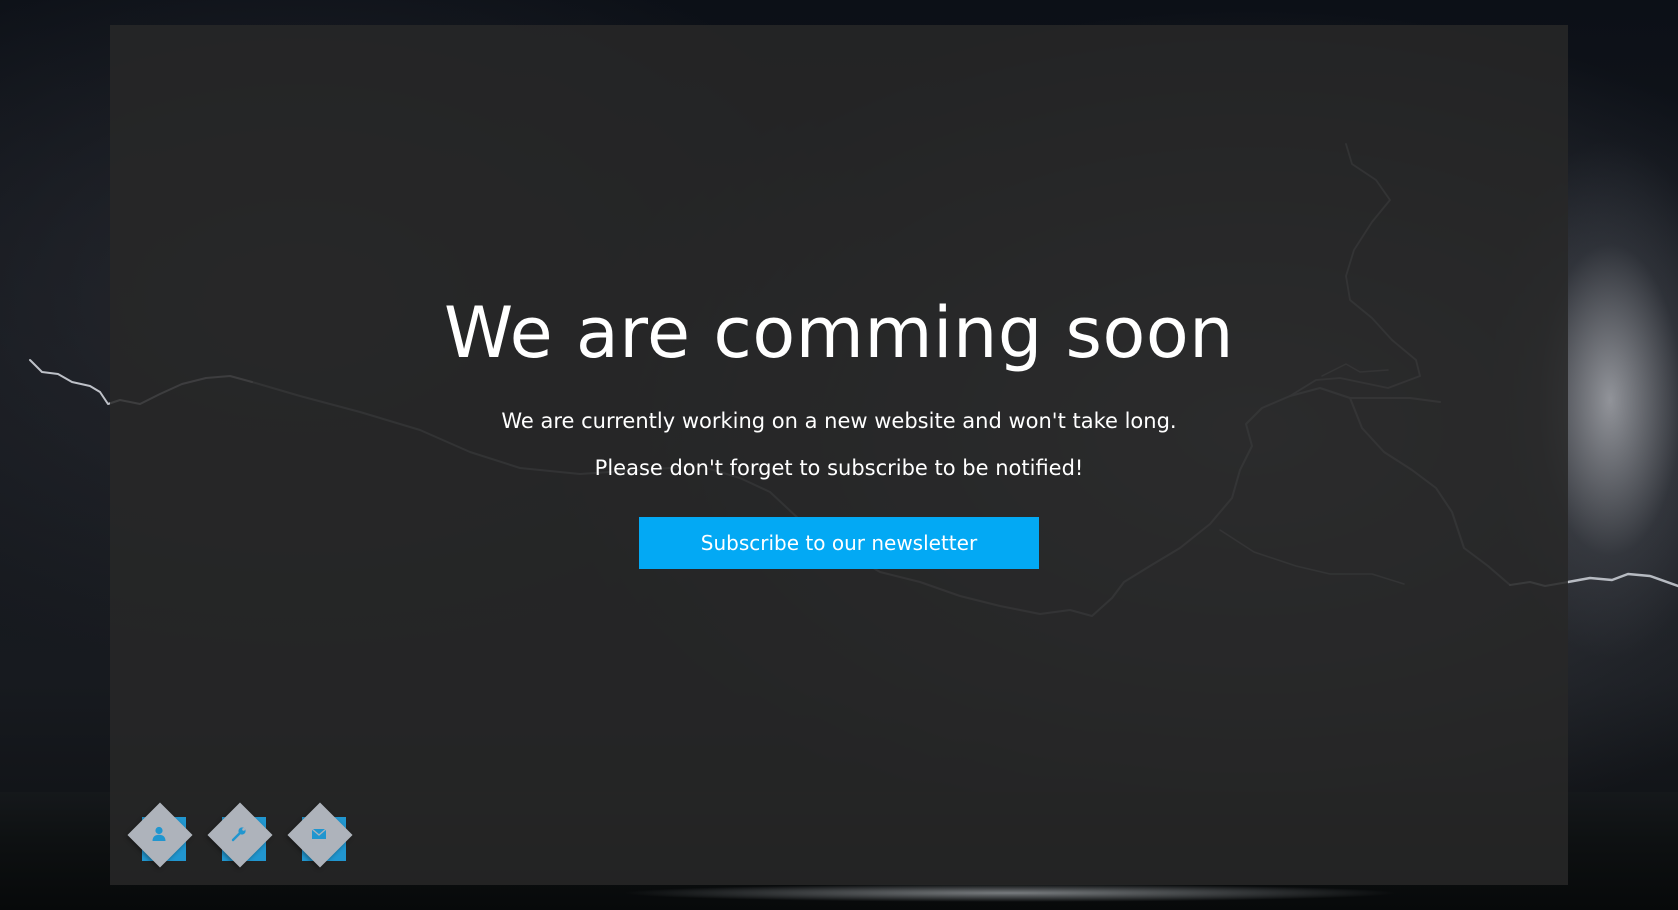 The height and width of the screenshot is (910, 1678). Describe the element at coordinates (1010, 893) in the screenshot. I see `sea-glint` at that location.